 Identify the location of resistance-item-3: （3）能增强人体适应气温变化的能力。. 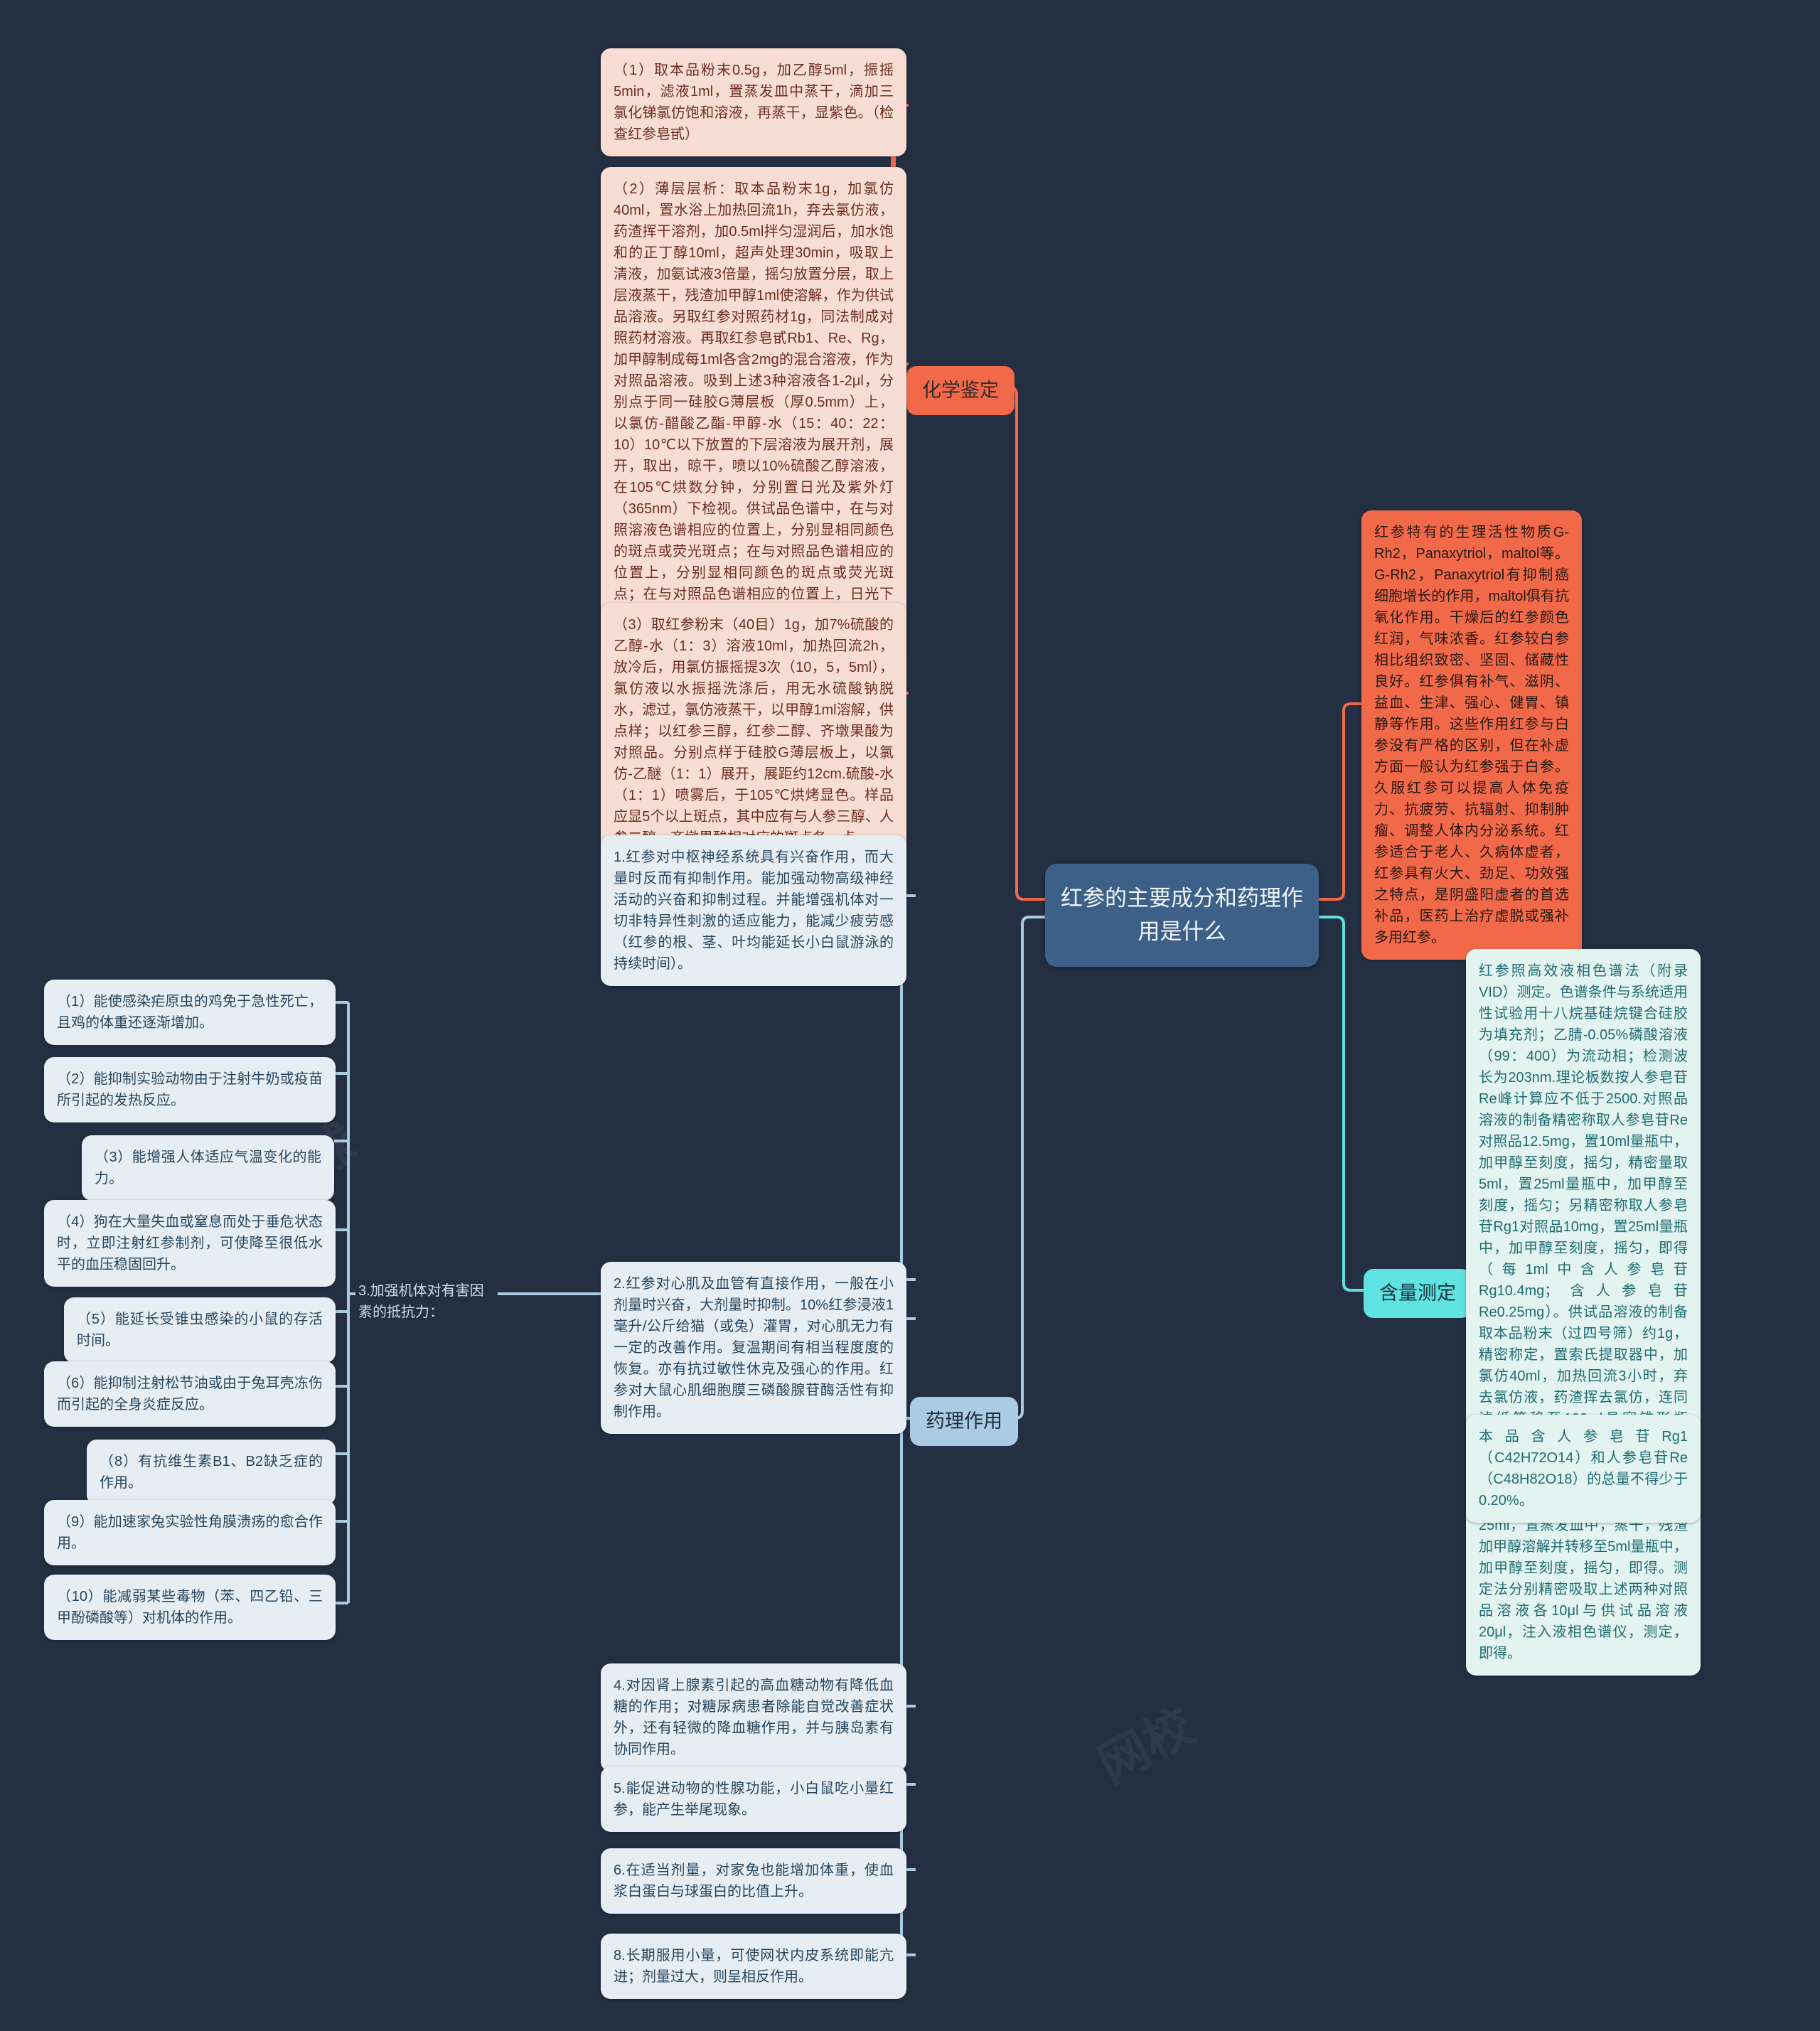
(208, 1168).